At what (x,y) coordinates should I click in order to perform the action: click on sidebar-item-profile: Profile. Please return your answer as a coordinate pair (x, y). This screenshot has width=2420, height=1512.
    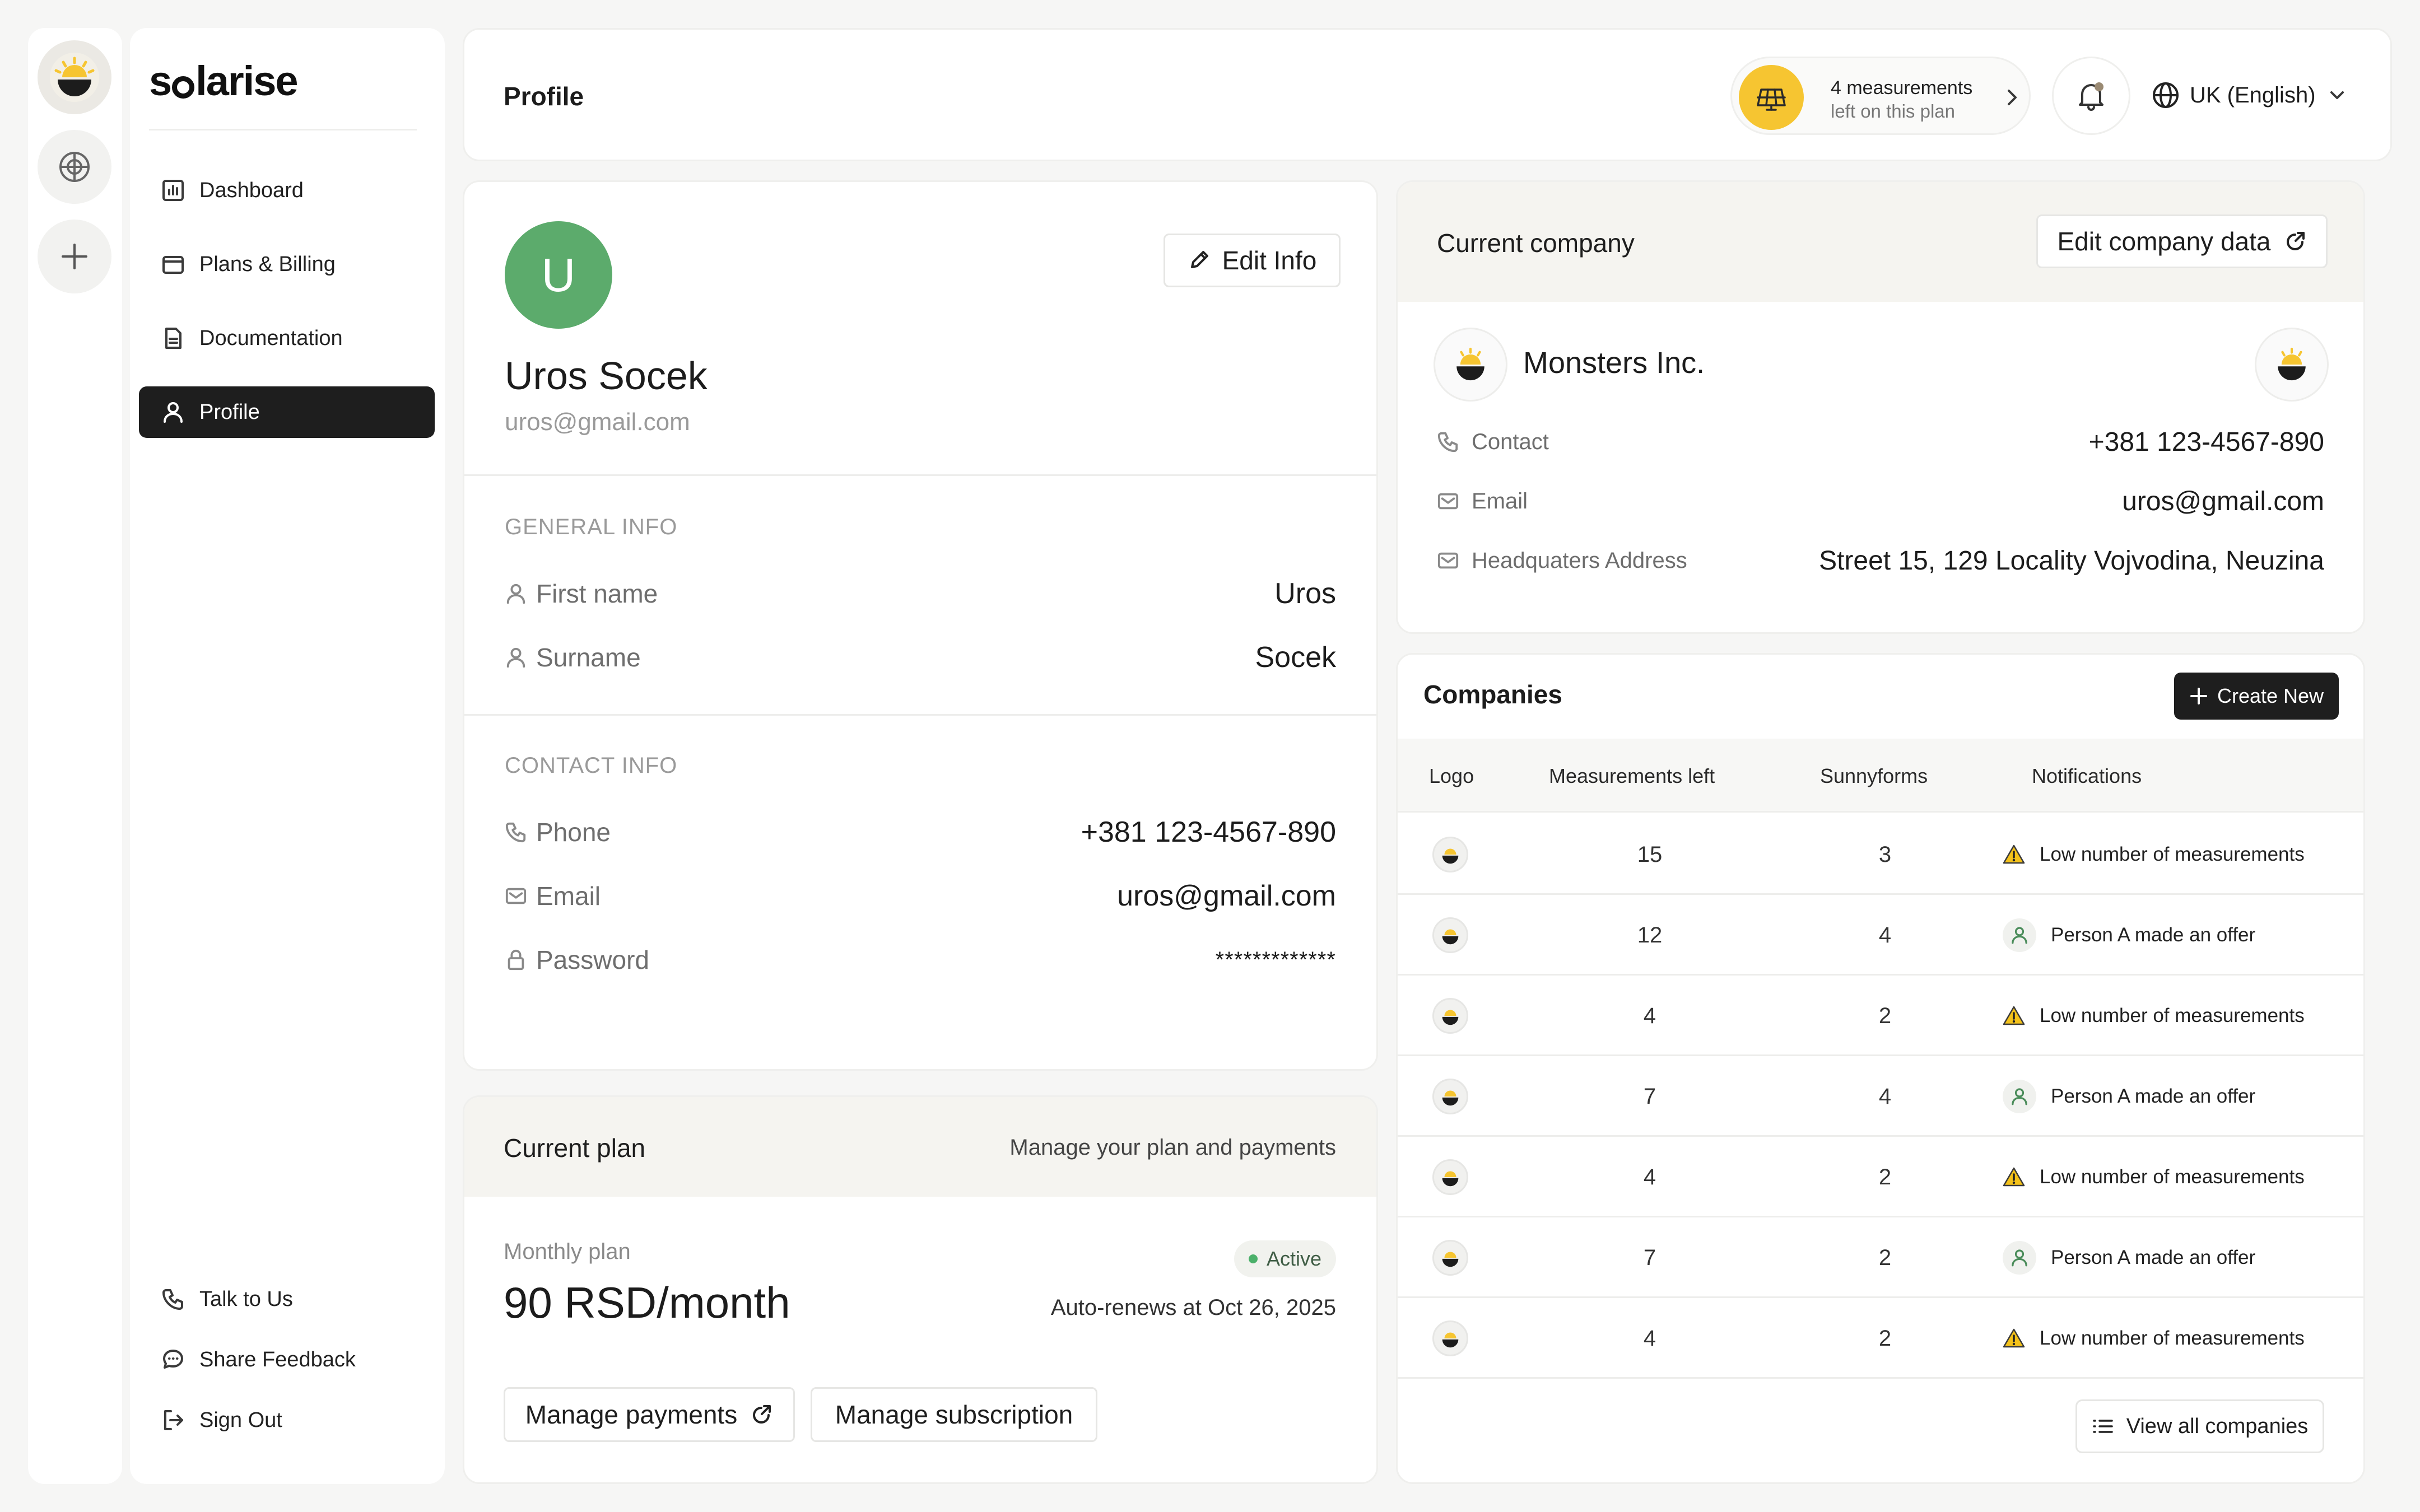
    Looking at the image, I should click on (287, 412).